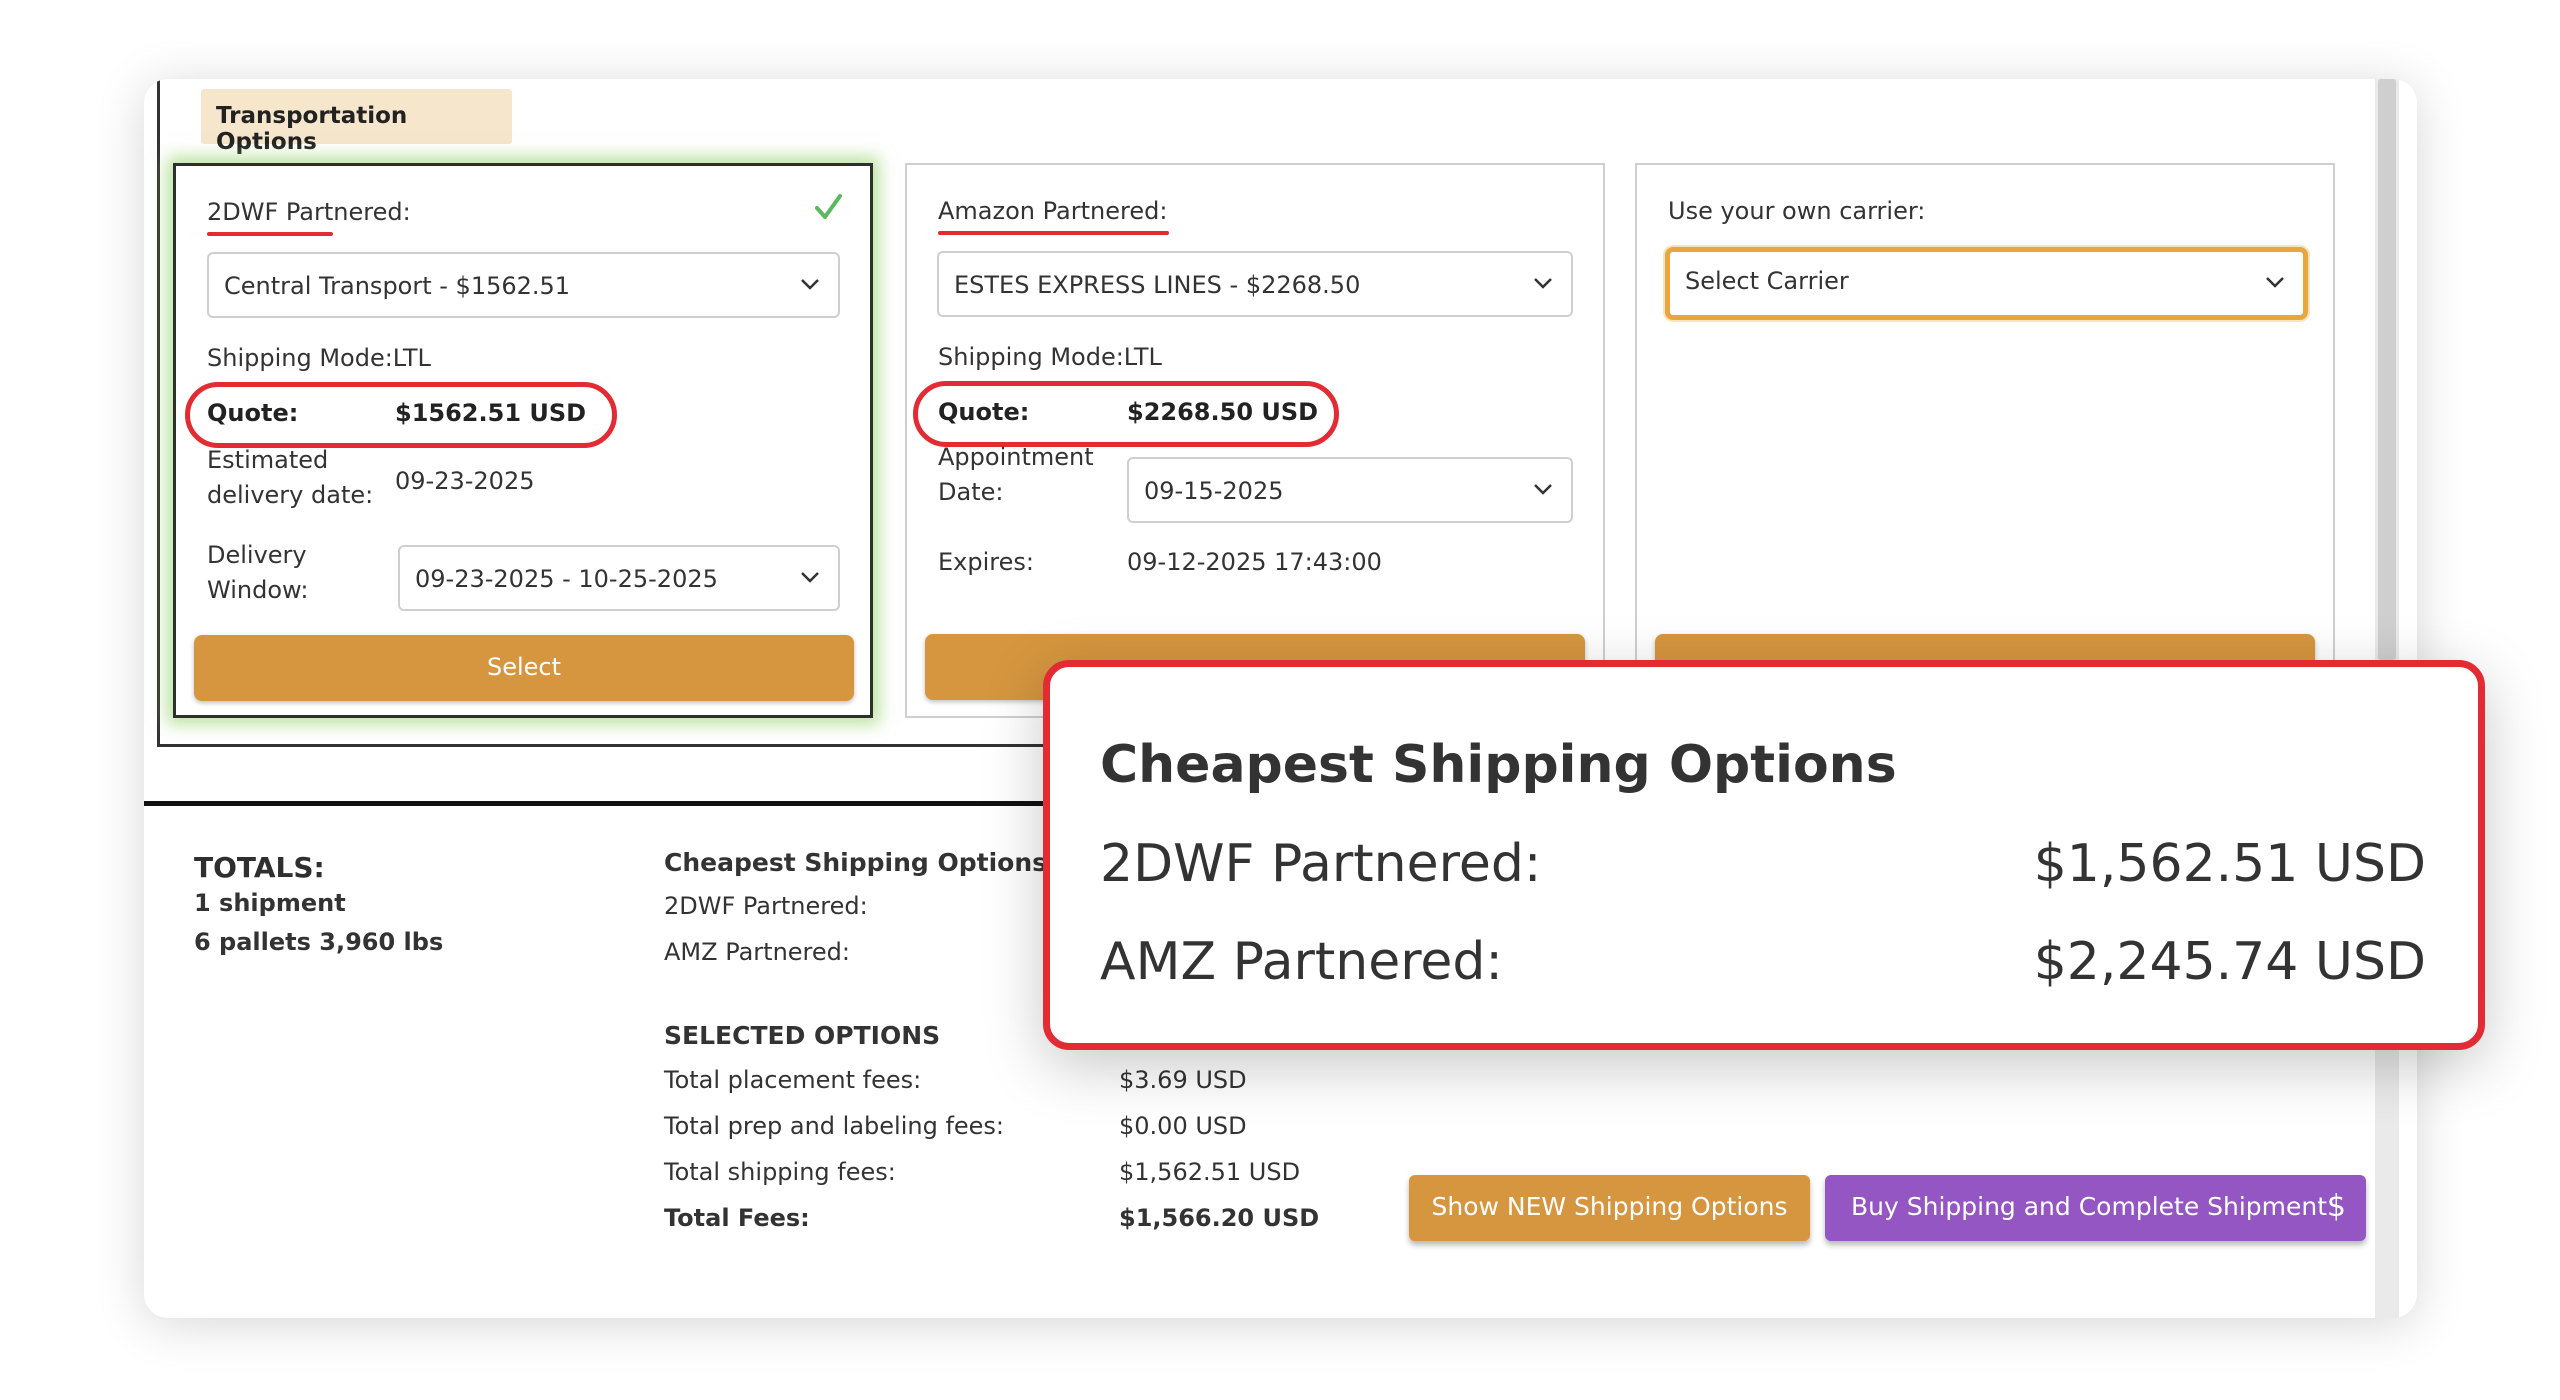  I want to click on totals-shipments: 1 shipment, so click(270, 903).